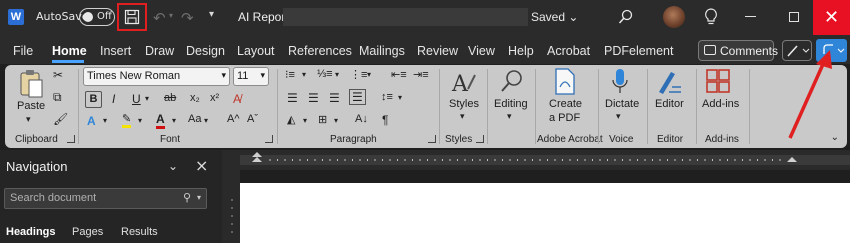  What do you see at coordinates (205, 51) in the screenshot?
I see `tab-design: Design` at bounding box center [205, 51].